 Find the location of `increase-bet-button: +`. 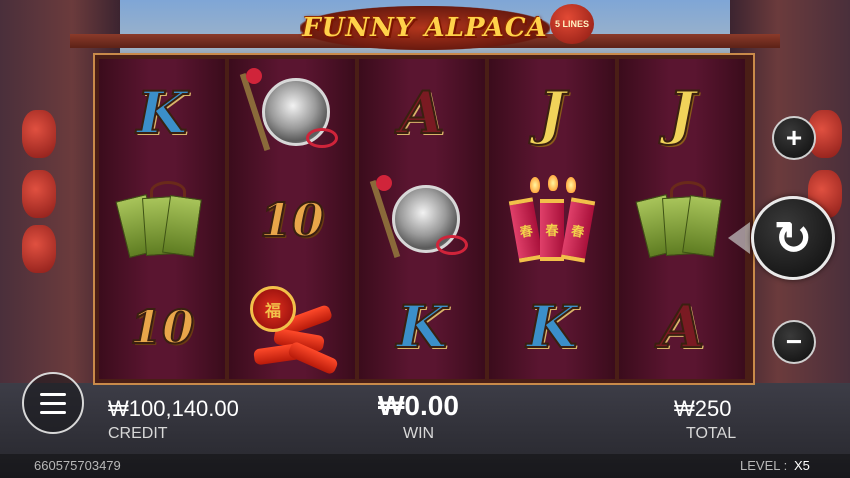

increase-bet-button: + is located at coordinates (794, 138).